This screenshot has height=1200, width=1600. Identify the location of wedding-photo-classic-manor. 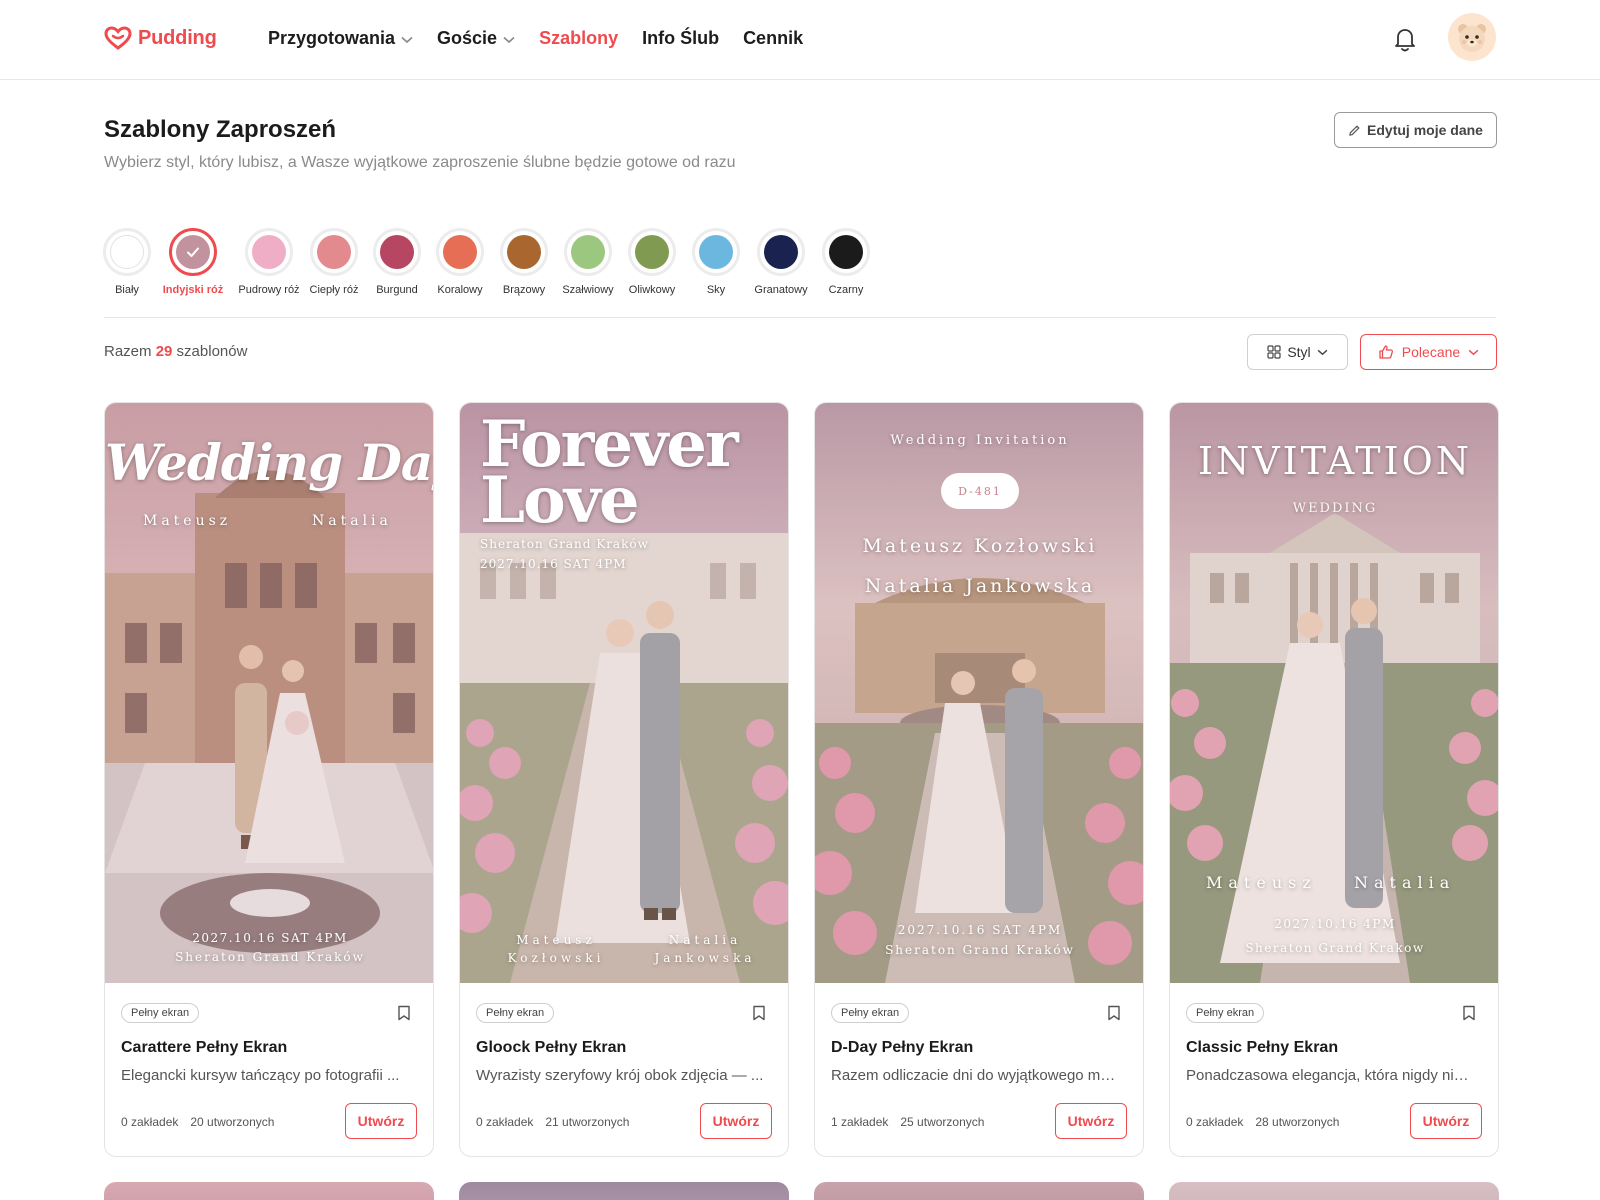
(1334, 693).